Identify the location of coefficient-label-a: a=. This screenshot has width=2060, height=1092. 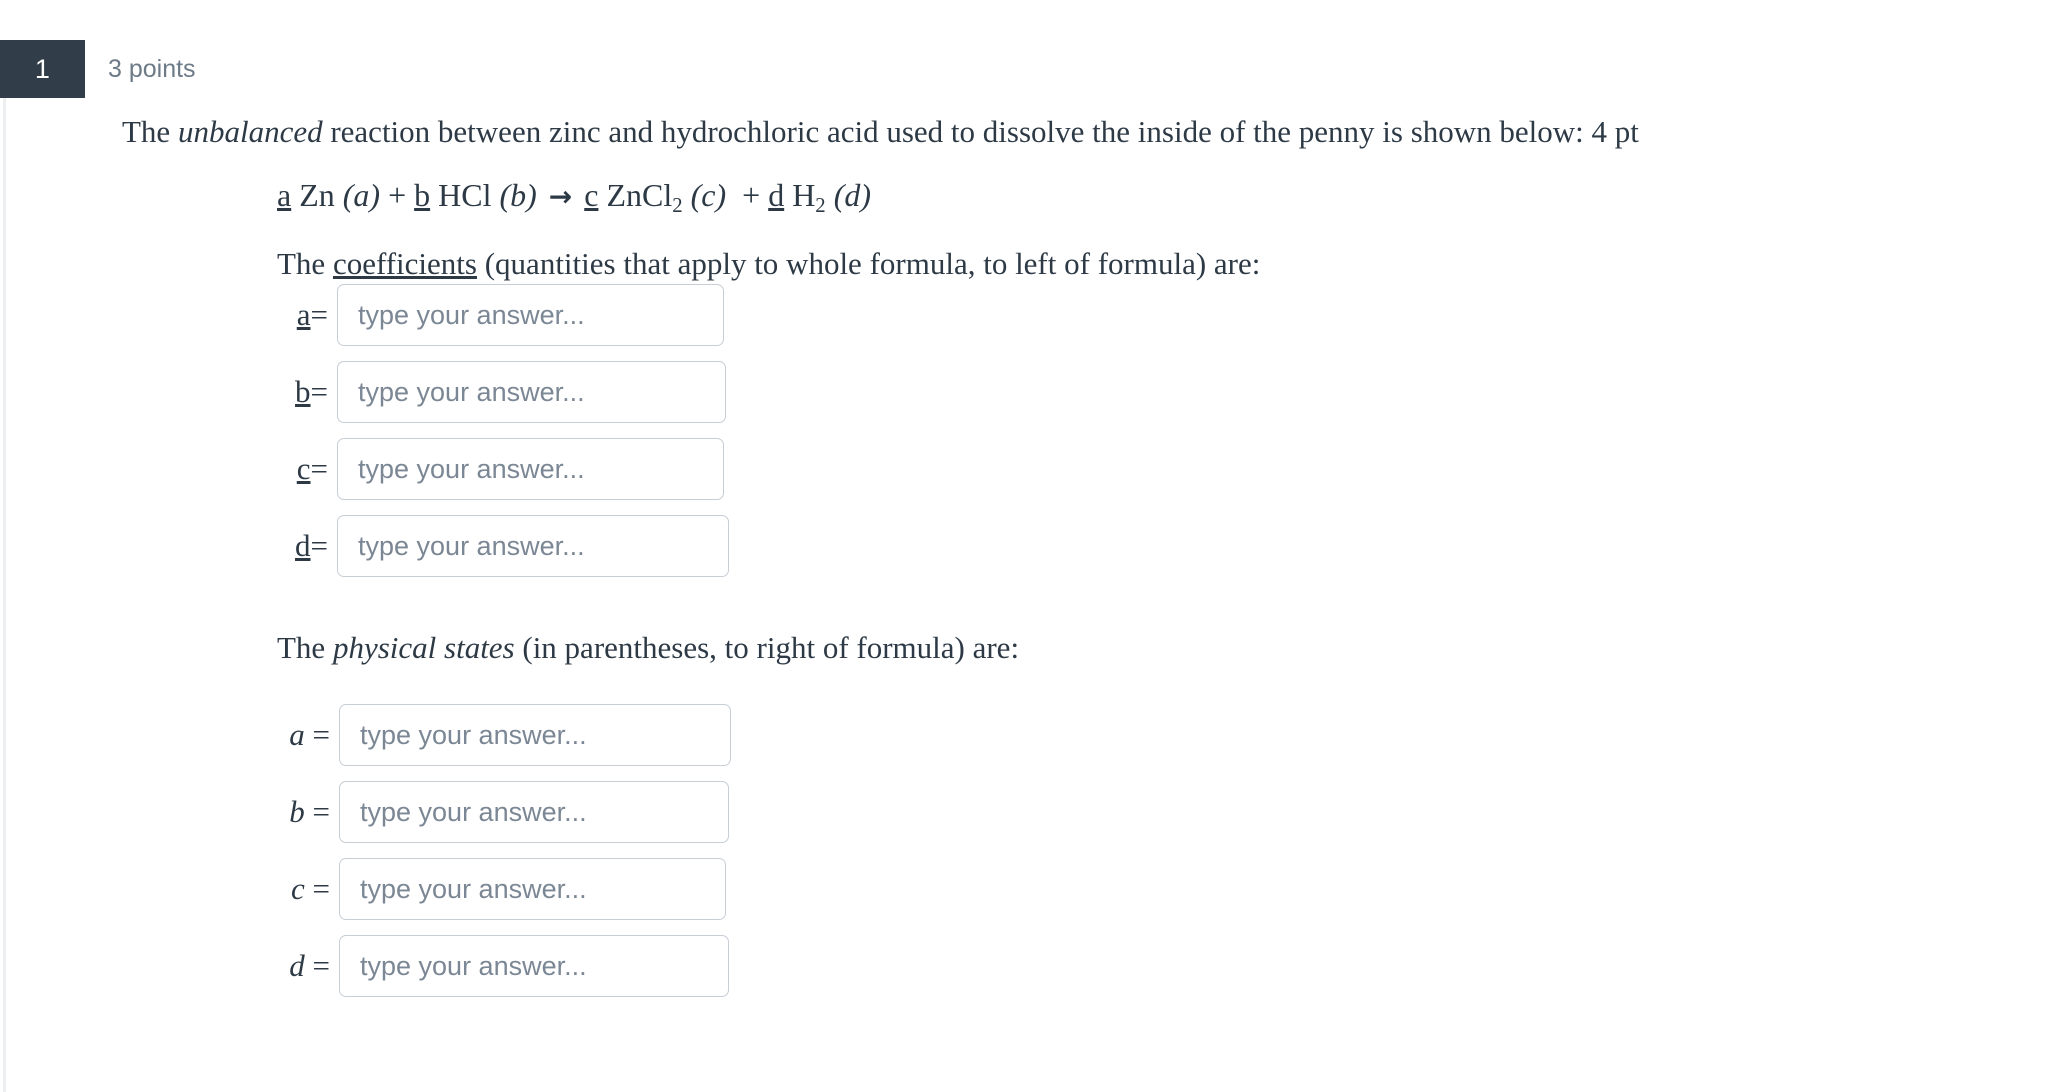
(307, 315).